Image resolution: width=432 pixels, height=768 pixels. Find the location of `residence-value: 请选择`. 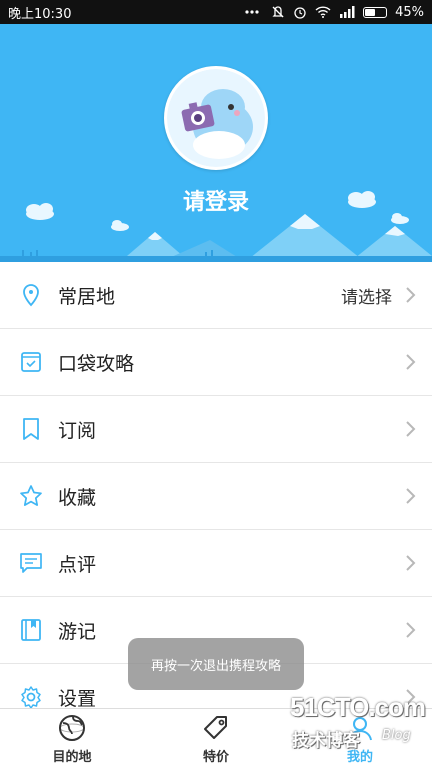

residence-value: 请选择 is located at coordinates (366, 297).